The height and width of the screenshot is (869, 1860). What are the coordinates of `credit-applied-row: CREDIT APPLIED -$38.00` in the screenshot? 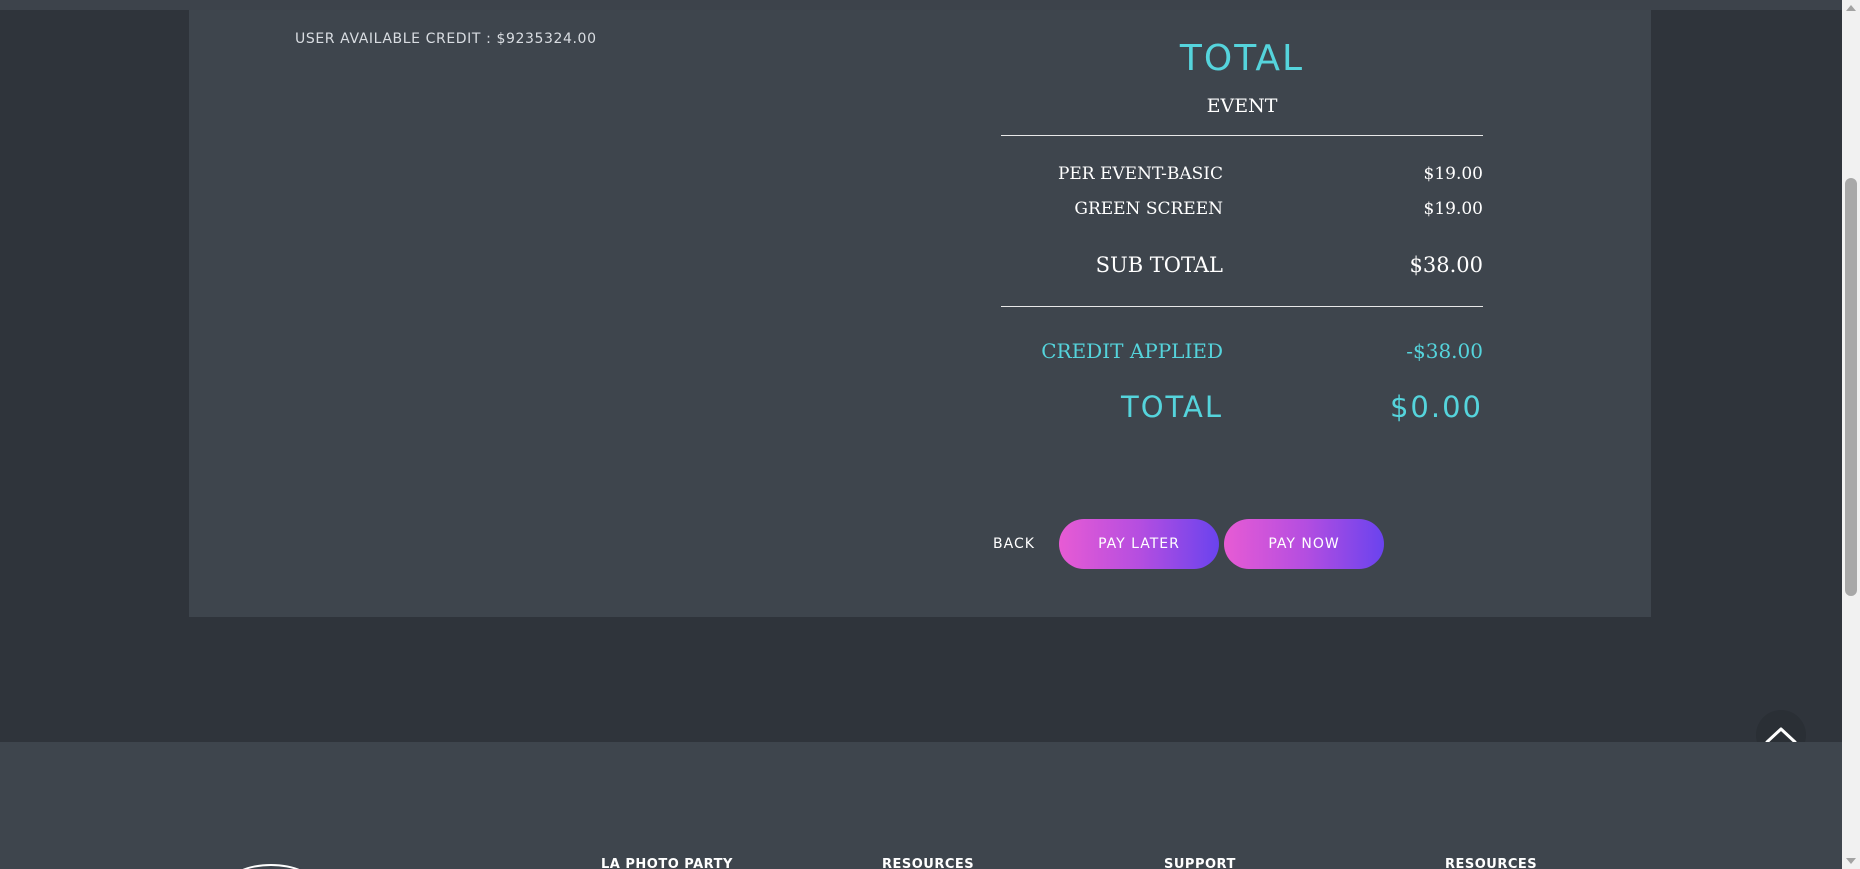 It's located at (1242, 351).